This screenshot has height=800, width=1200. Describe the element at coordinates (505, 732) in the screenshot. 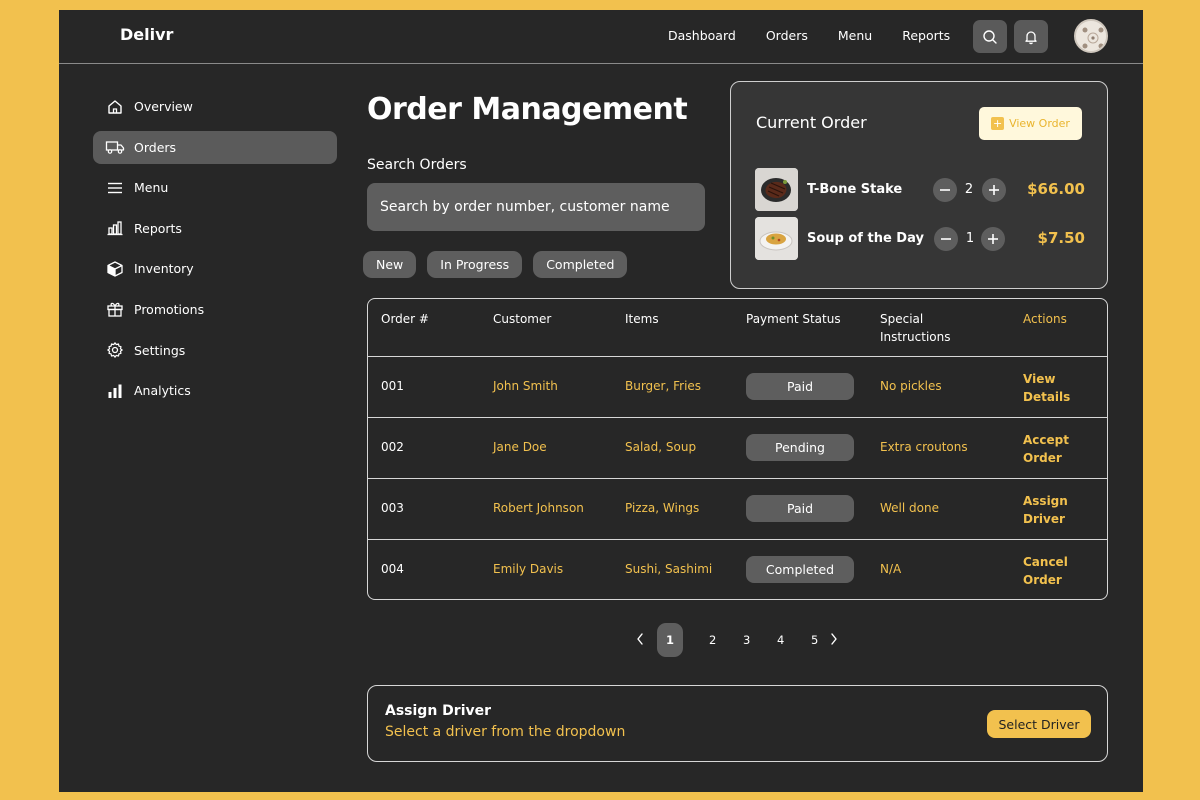

I see `assign-driver-subtitle: Select a driver from the dropdown` at that location.